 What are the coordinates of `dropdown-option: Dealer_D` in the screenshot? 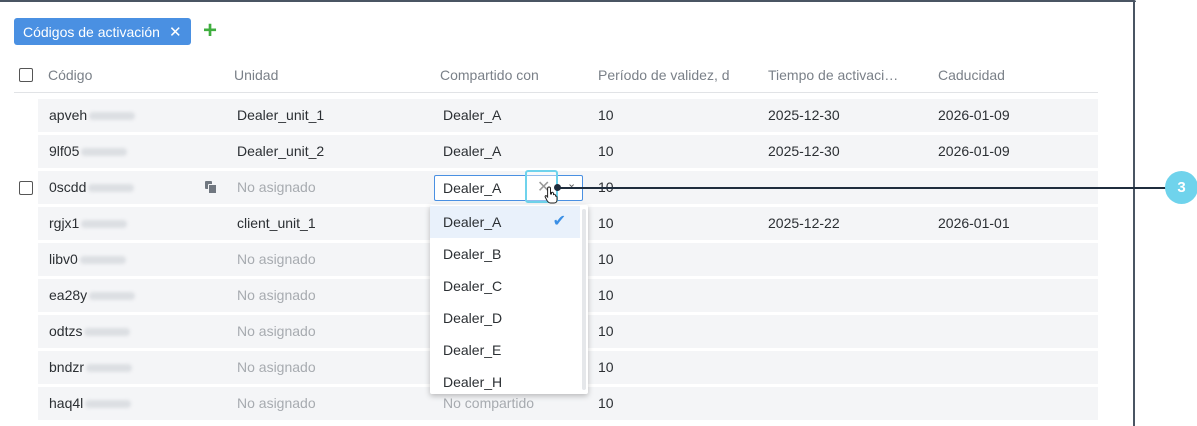 It's located at (505, 318).